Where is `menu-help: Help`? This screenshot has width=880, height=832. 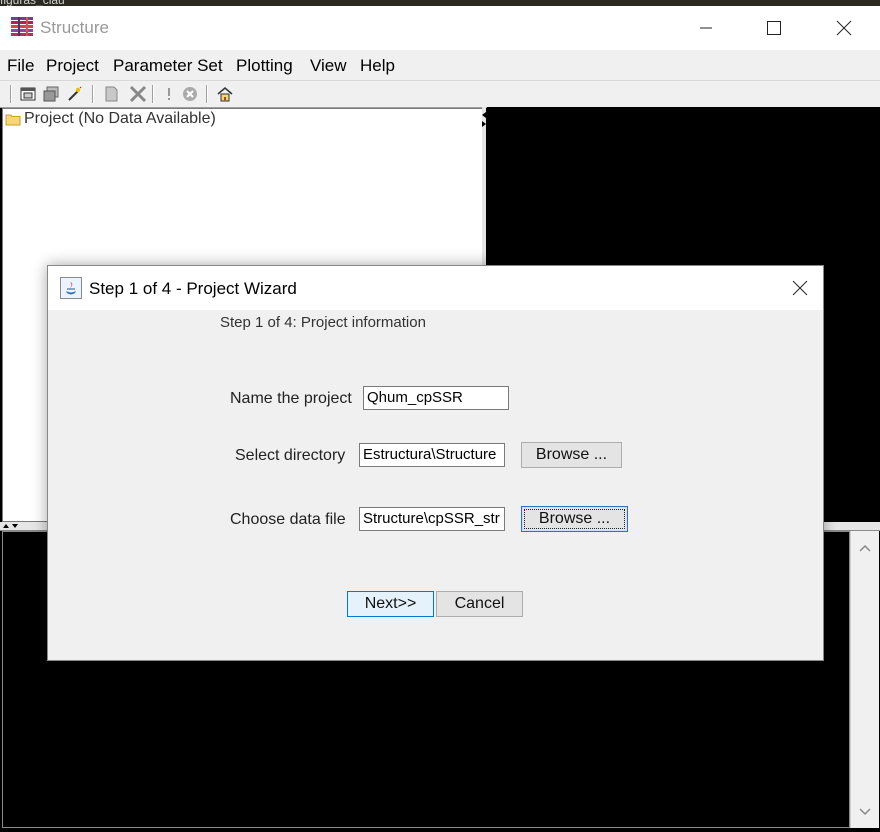
menu-help: Help is located at coordinates (377, 66).